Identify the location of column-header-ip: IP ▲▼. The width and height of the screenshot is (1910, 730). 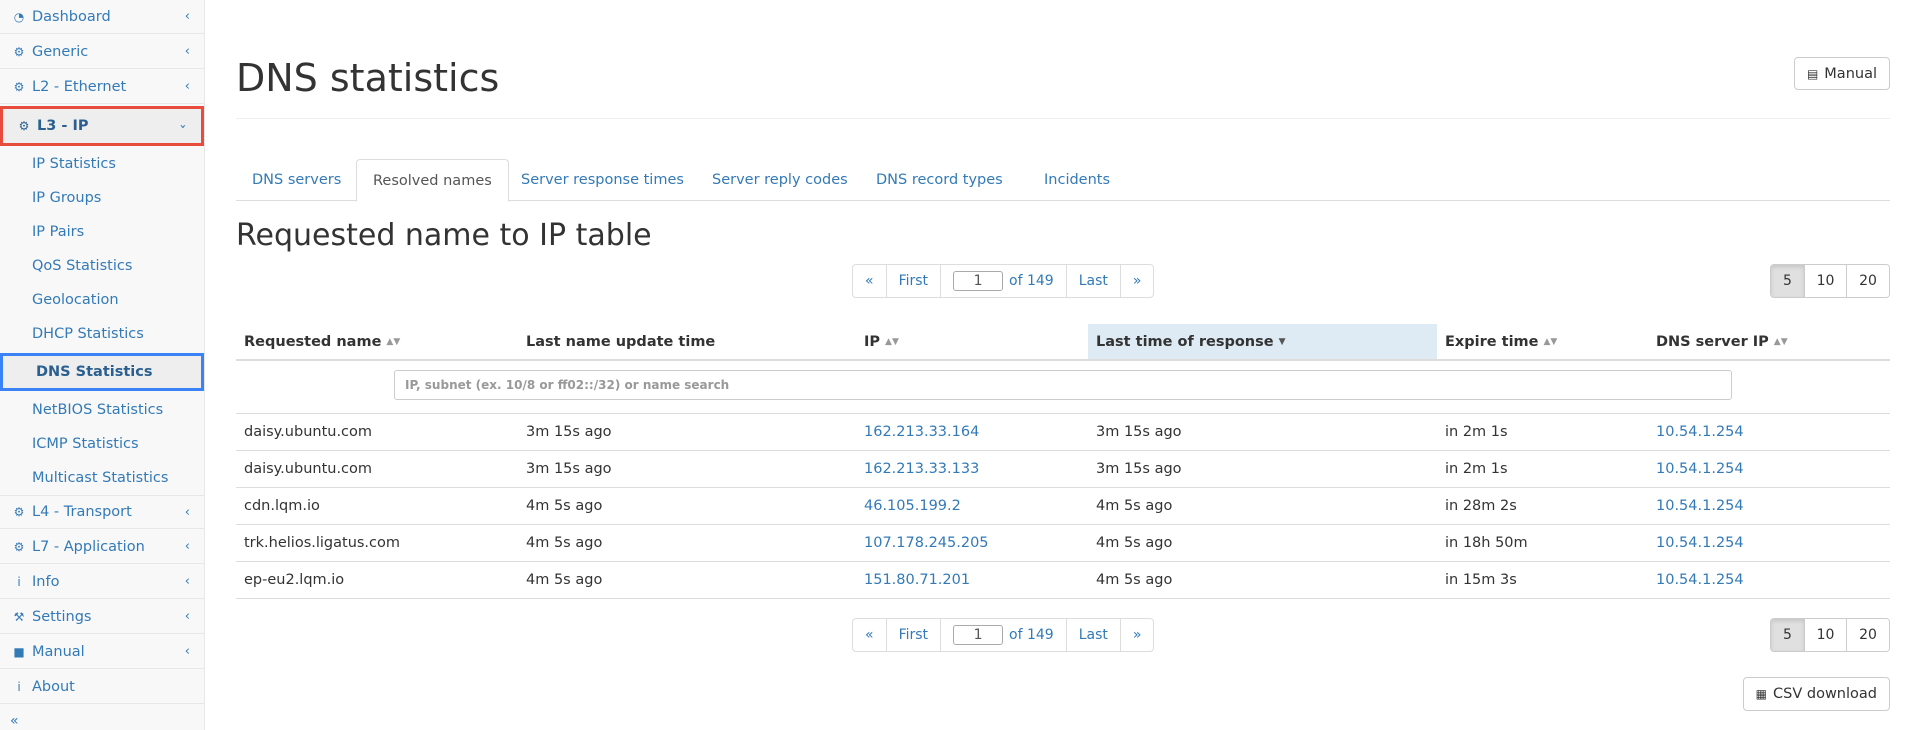
(972, 341).